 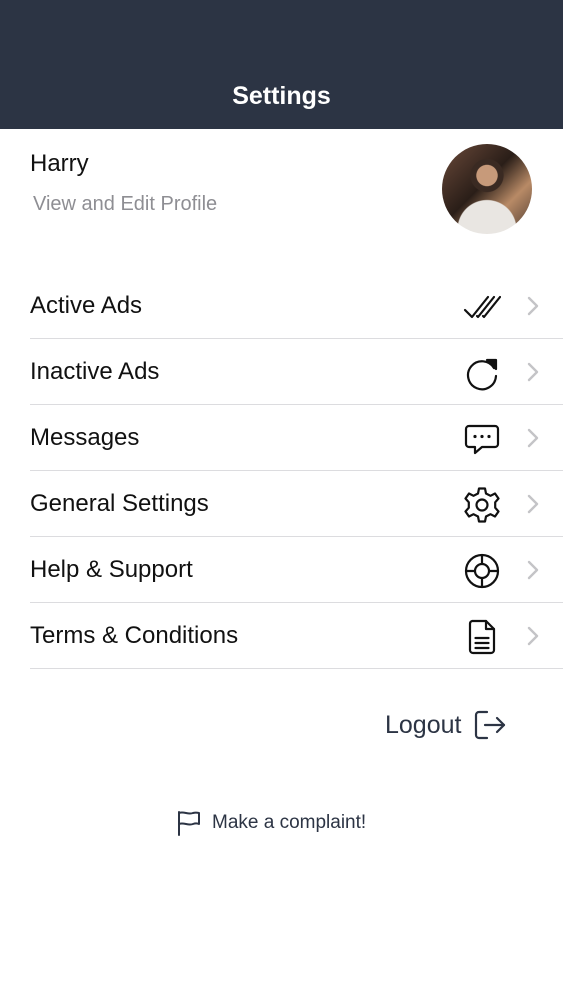 What do you see at coordinates (482, 571) in the screenshot?
I see `lifebuoy-icon` at bounding box center [482, 571].